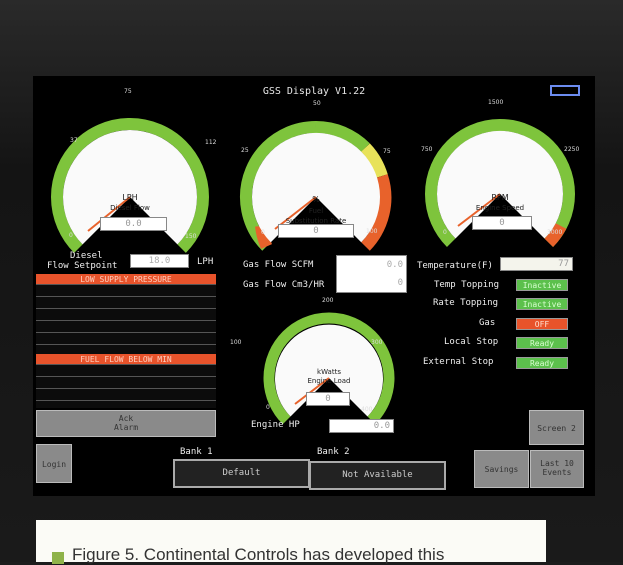 This screenshot has width=623, height=565. What do you see at coordinates (328, 399) in the screenshot?
I see `engine-load-value: 0` at bounding box center [328, 399].